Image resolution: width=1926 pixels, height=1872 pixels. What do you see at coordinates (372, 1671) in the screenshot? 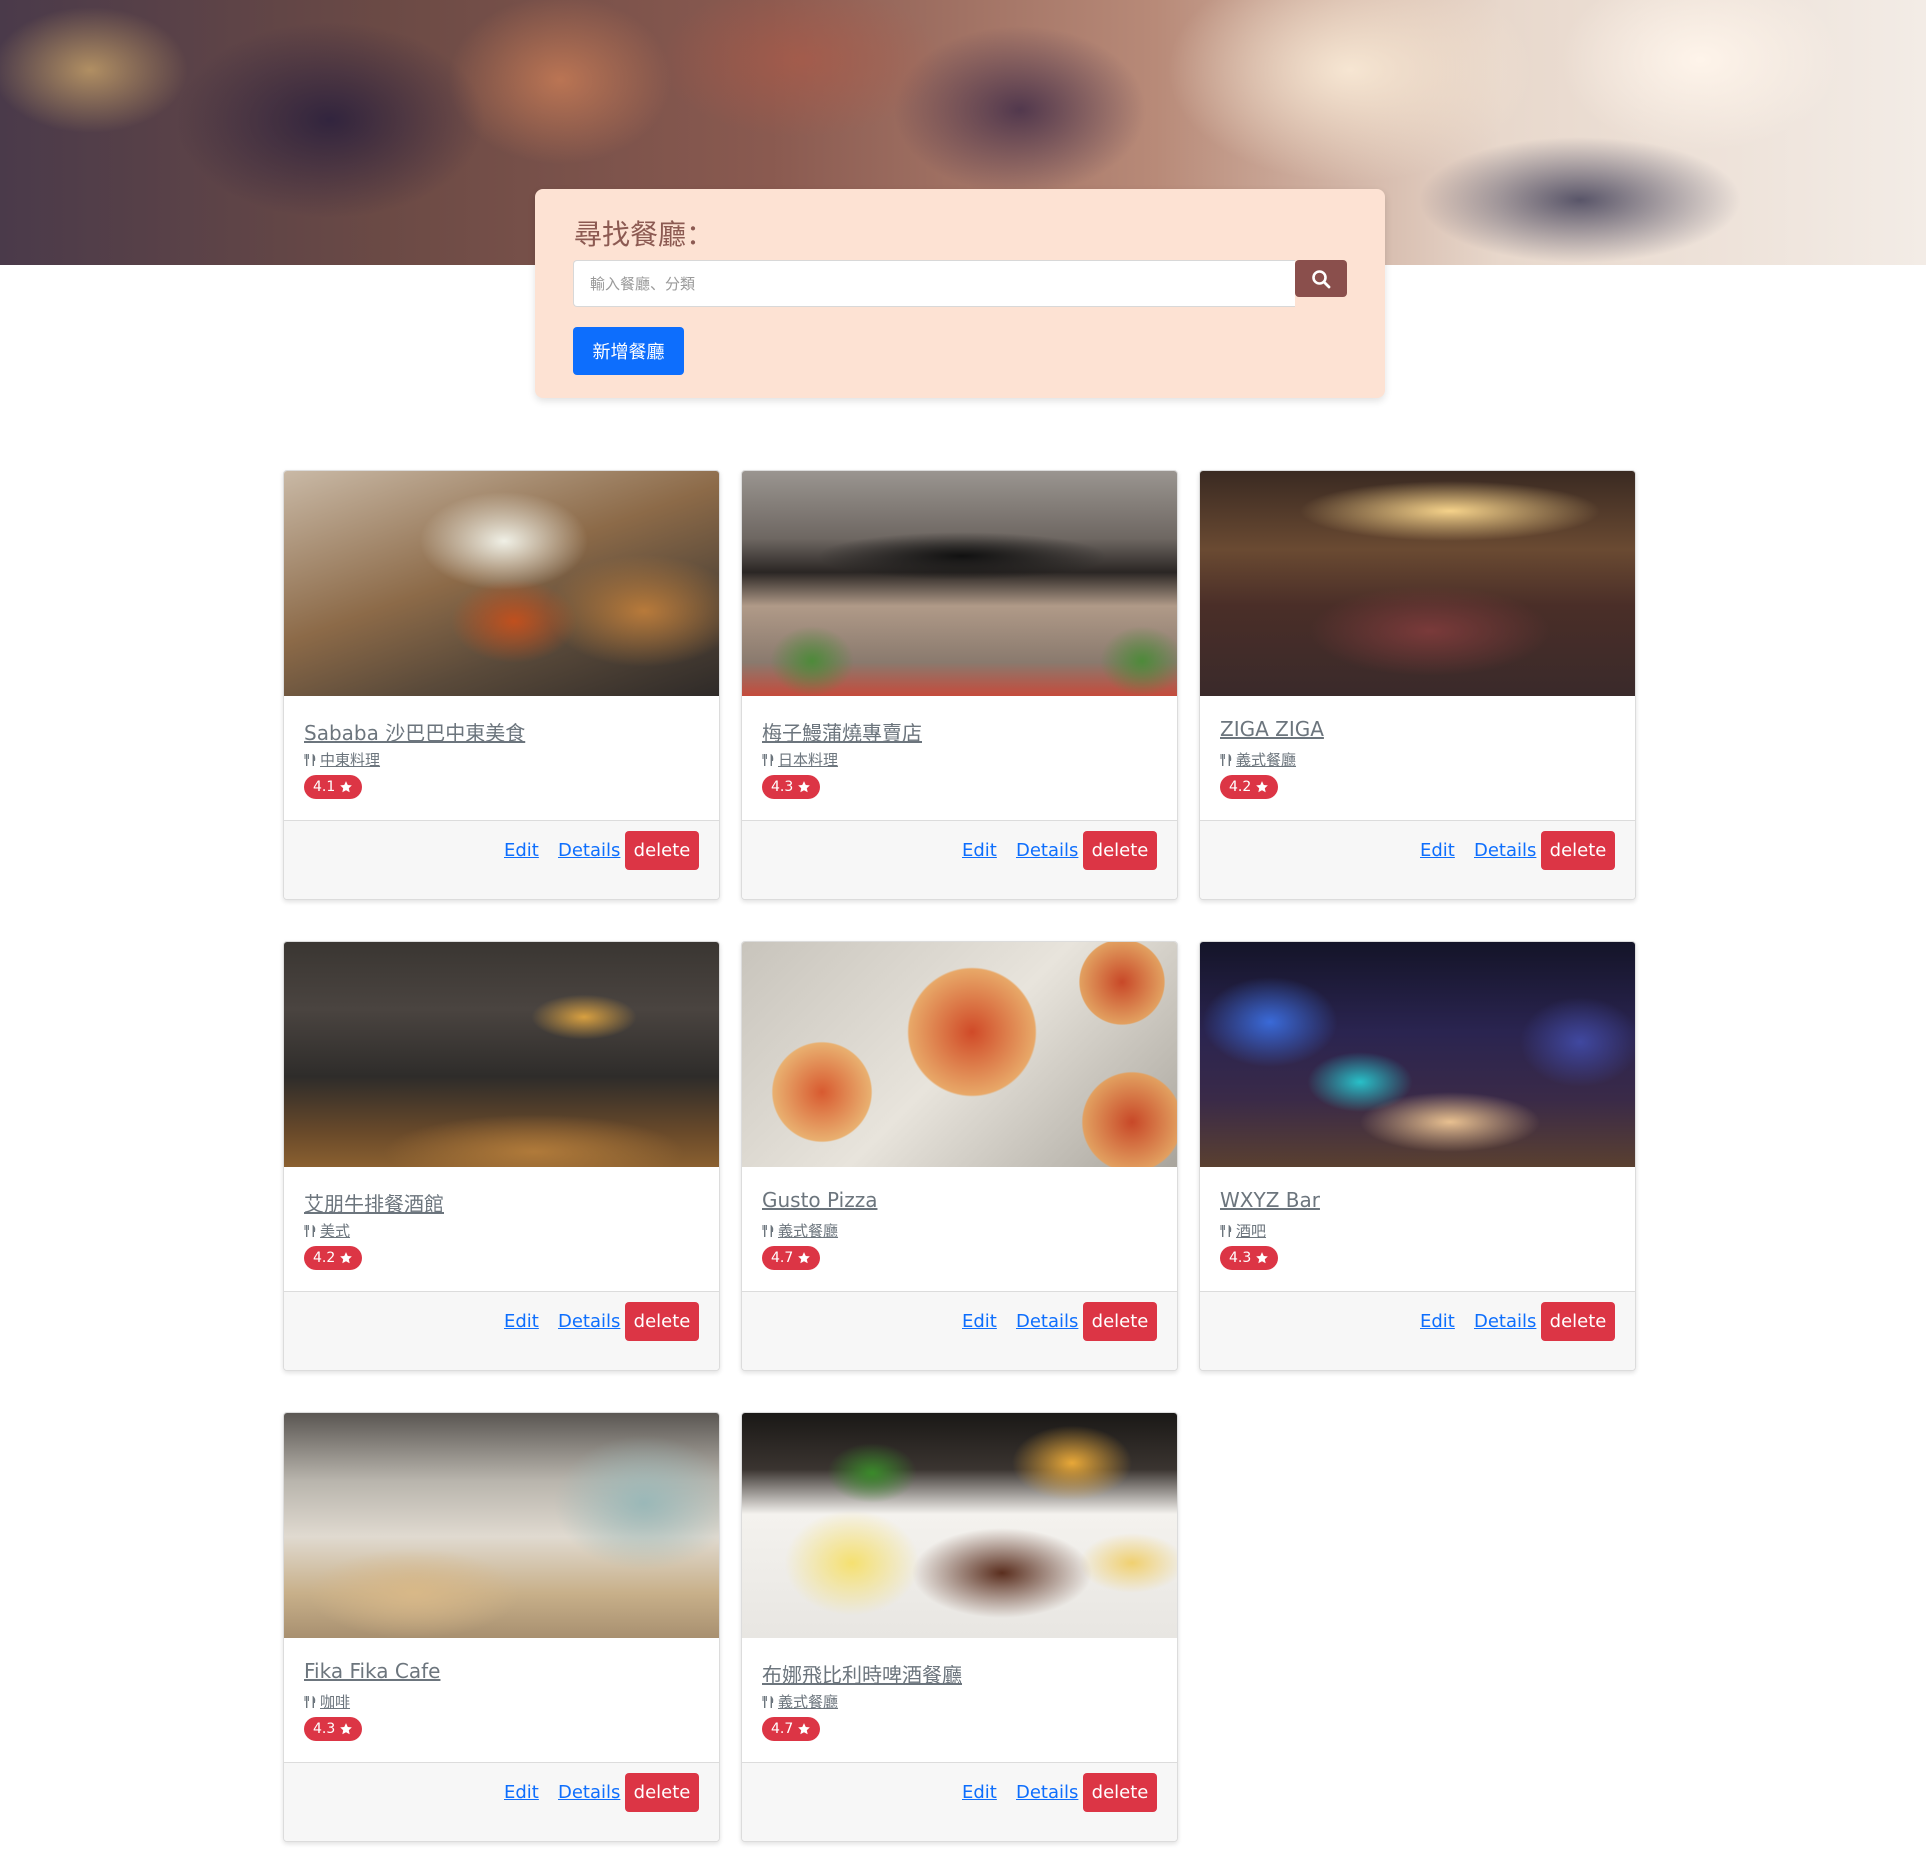
I see `restaurant-name: Fika Fika Cafe` at bounding box center [372, 1671].